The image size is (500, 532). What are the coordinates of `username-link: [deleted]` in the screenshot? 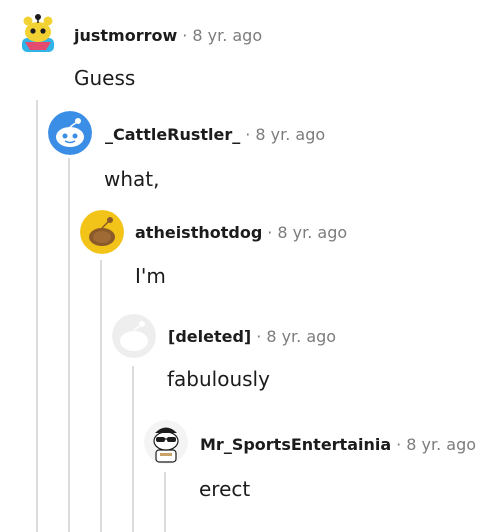 It's located at (209, 336).